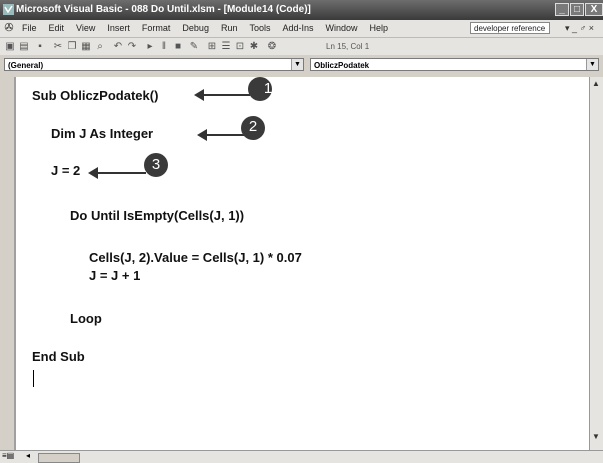 The height and width of the screenshot is (463, 603). What do you see at coordinates (59, 458) in the screenshot?
I see `scrollbar-thumb` at bounding box center [59, 458].